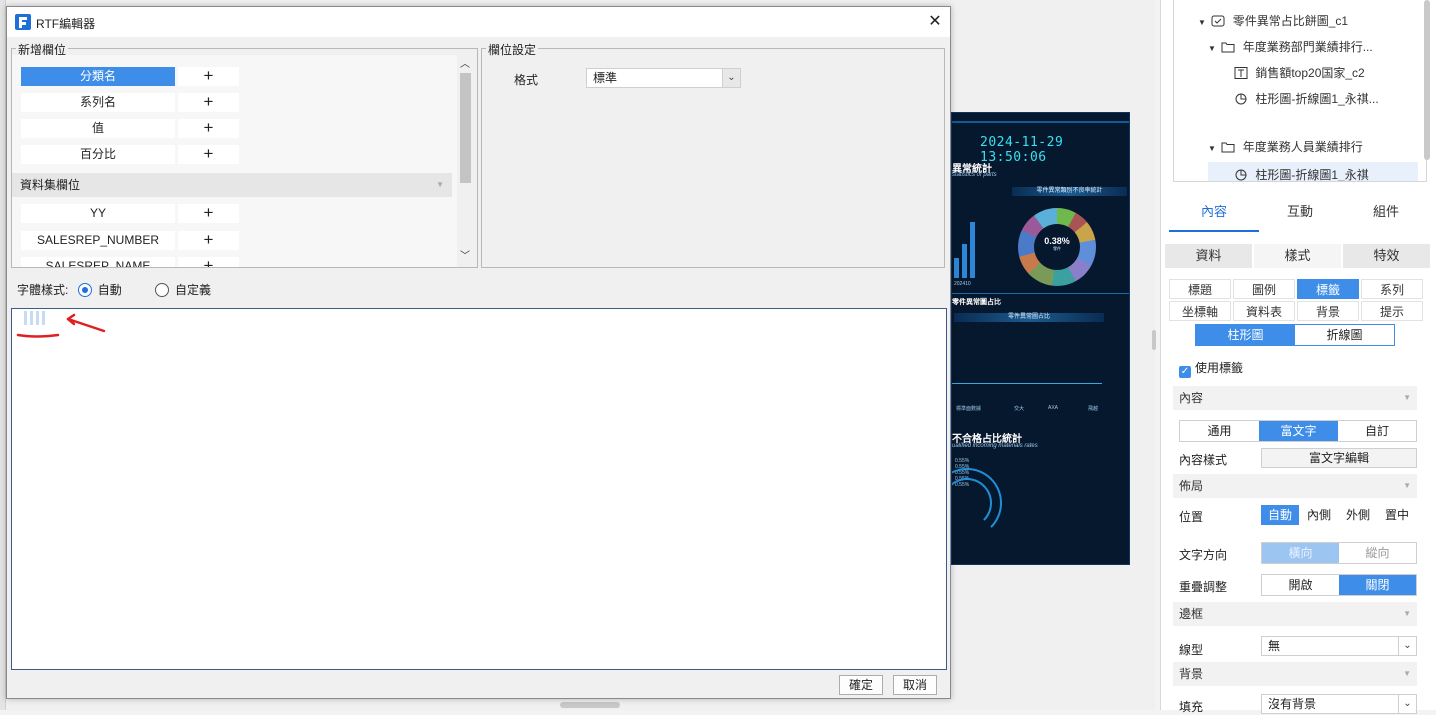  I want to click on overlap-on: 開啟, so click(1300, 585).